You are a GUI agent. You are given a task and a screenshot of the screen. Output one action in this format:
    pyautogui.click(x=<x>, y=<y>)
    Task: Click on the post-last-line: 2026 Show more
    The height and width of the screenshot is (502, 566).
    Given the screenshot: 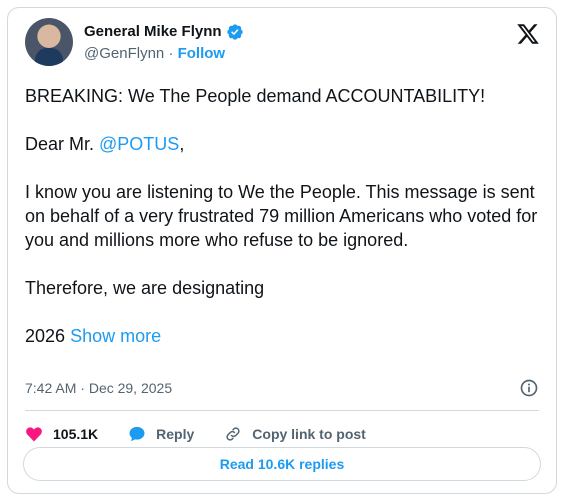 What is the action you would take?
    pyautogui.click(x=93, y=336)
    